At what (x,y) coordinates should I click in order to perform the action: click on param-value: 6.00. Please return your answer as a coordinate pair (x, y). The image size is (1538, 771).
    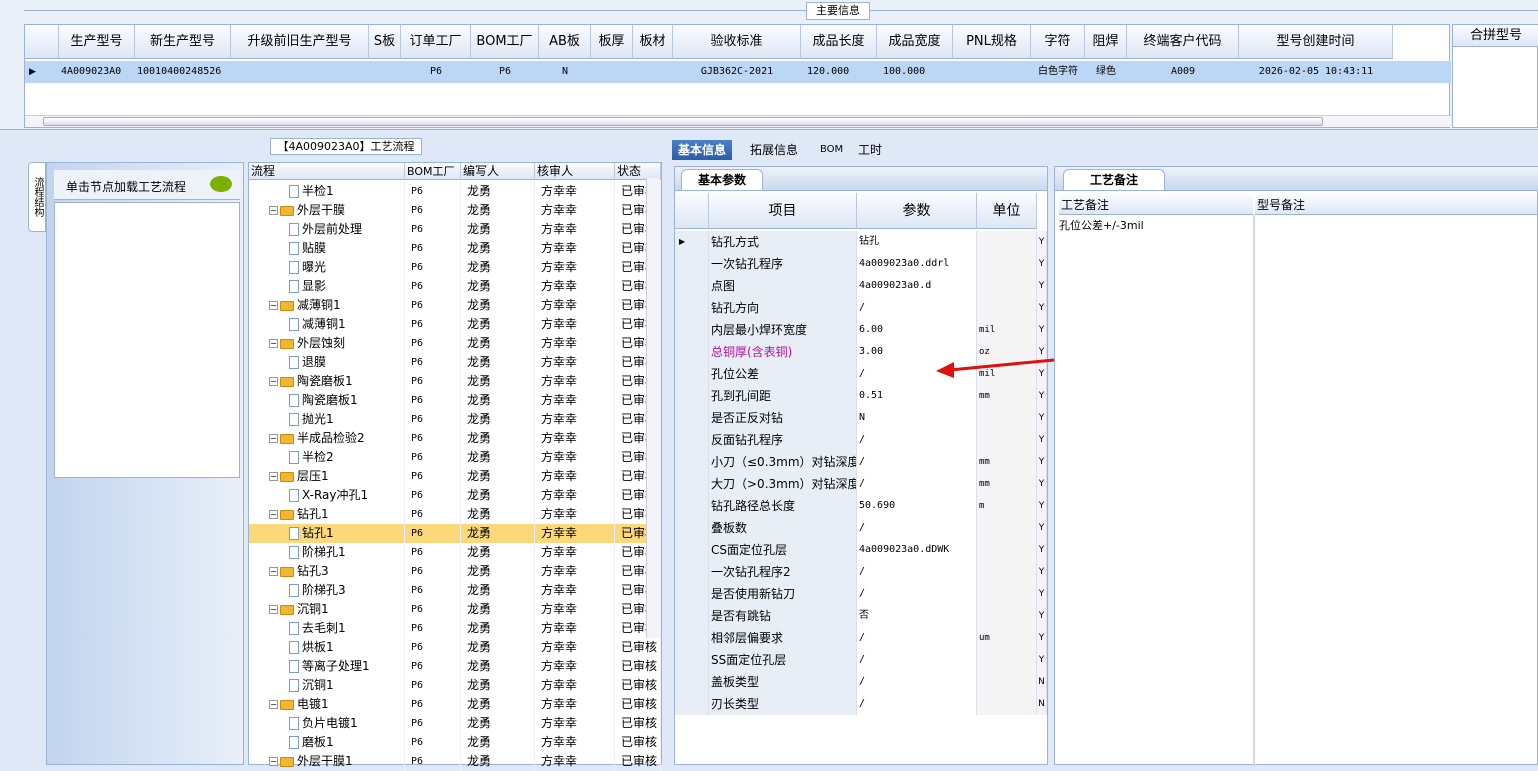
    Looking at the image, I should click on (917, 330).